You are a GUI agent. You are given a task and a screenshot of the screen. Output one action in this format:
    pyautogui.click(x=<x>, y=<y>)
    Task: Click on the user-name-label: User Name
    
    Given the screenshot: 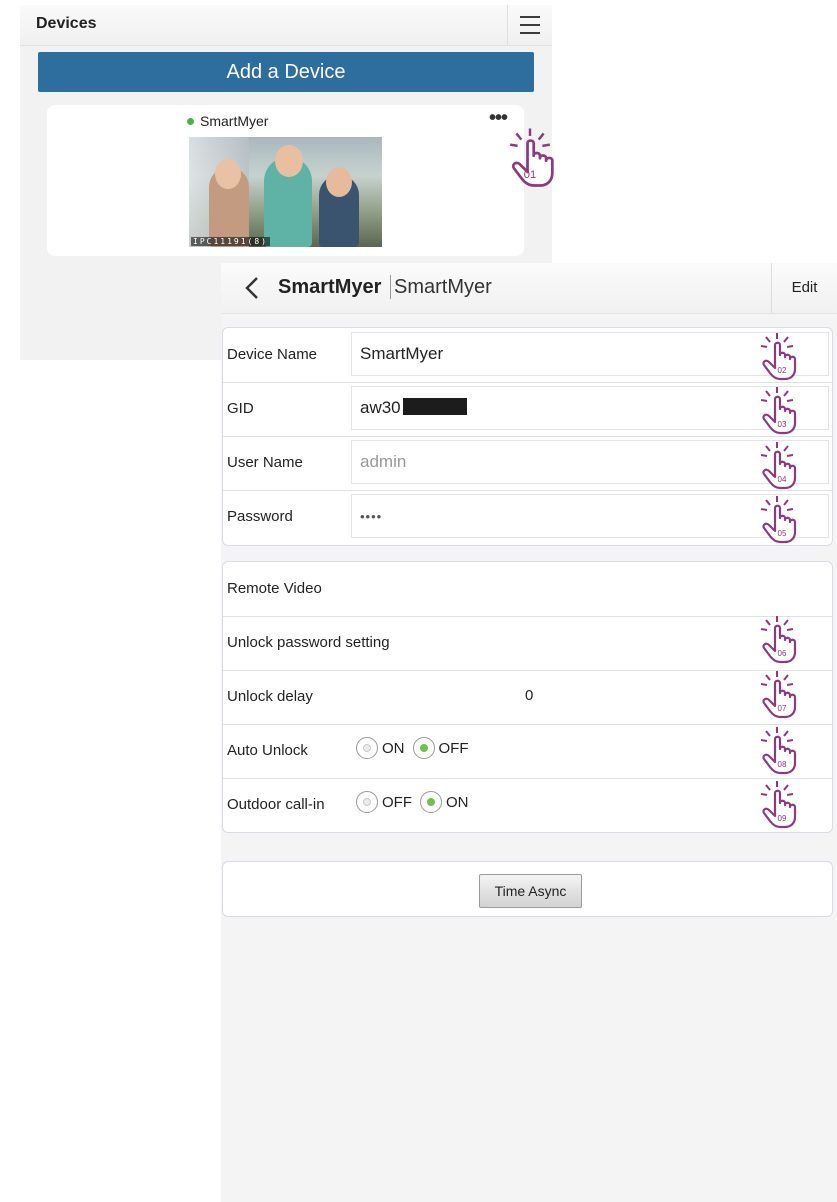 What is the action you would take?
    pyautogui.click(x=265, y=462)
    